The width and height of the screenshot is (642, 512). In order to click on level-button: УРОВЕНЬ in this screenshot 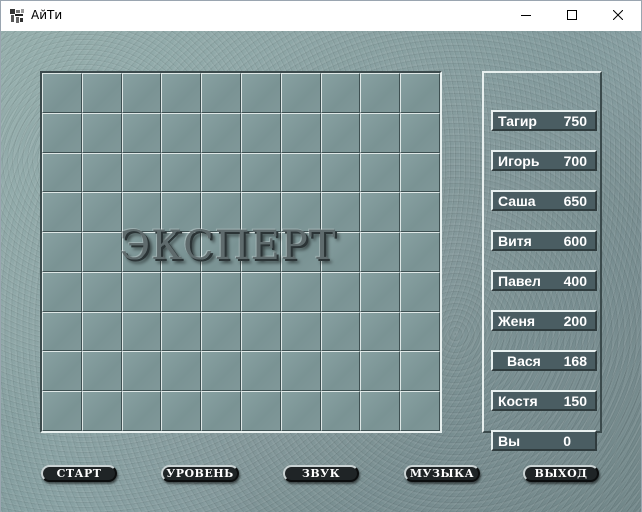, I will do `click(200, 473)`.